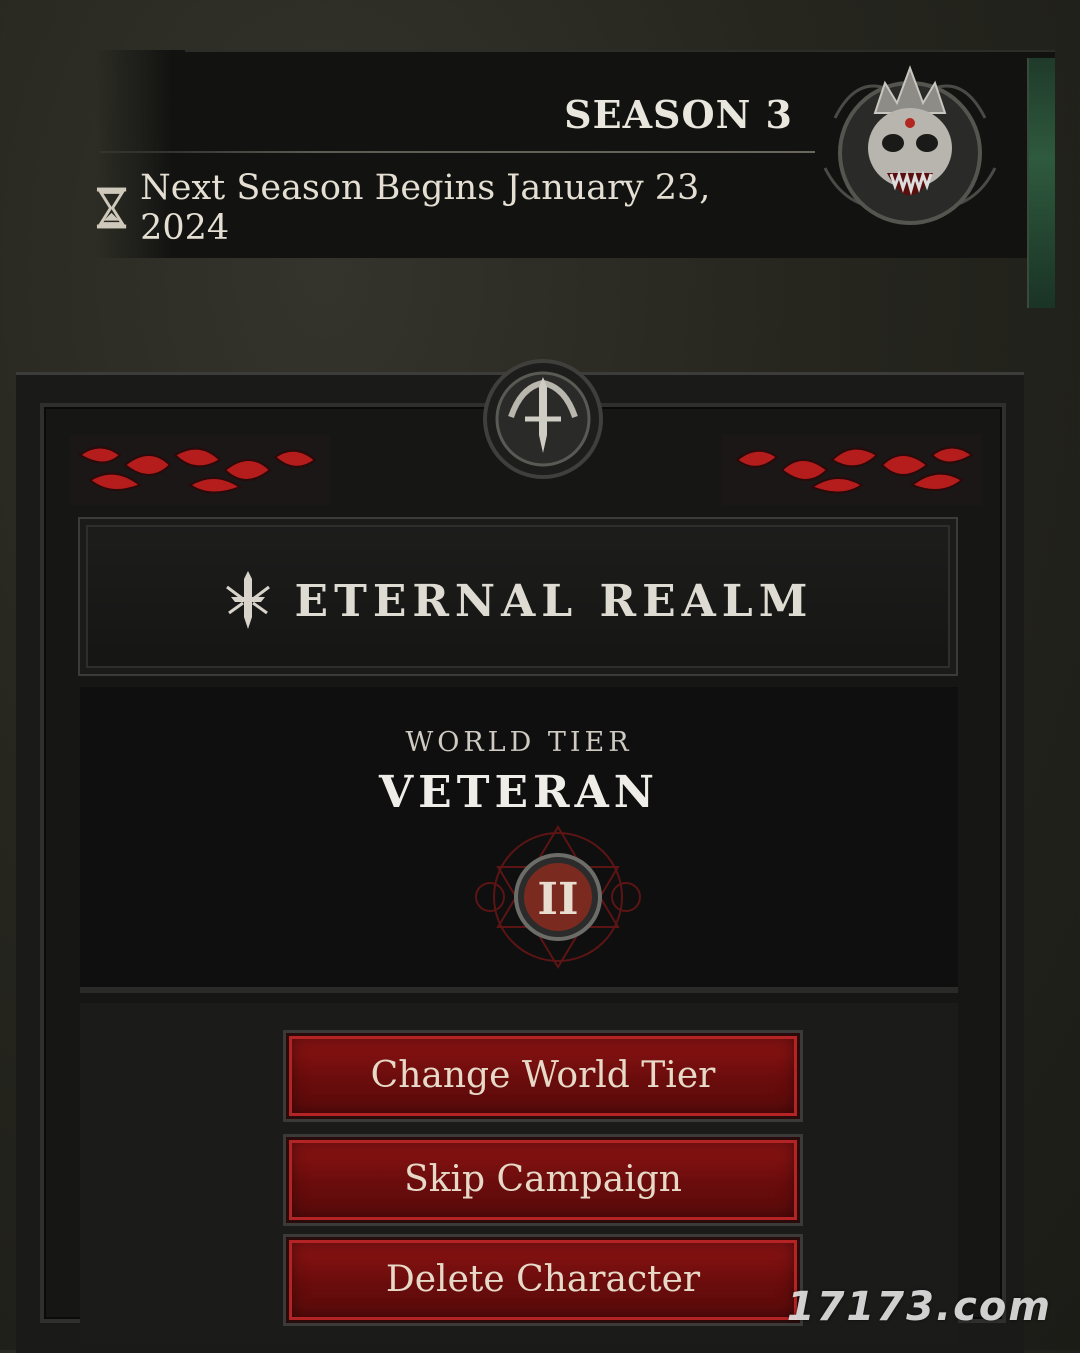 This screenshot has width=1080, height=1353. I want to click on hourglass-icon, so click(111, 208).